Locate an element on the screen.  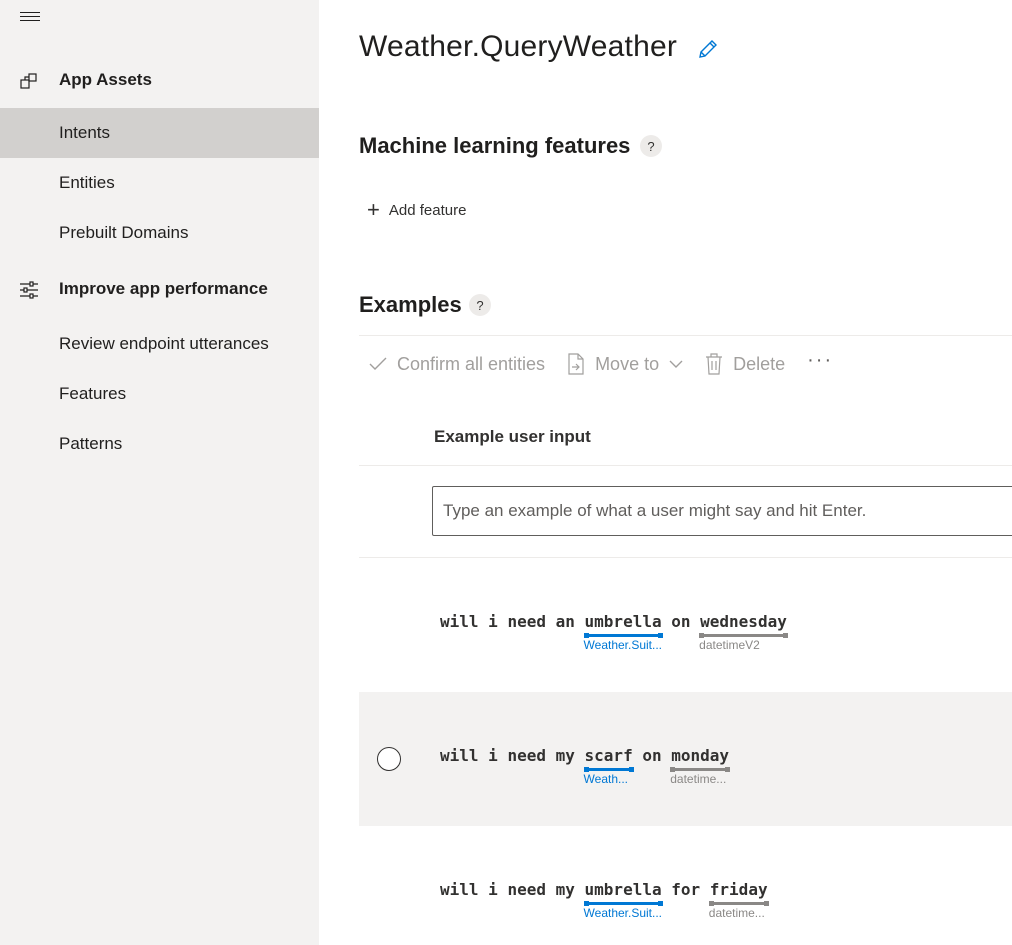
move-to-label: Move to is located at coordinates (627, 363).